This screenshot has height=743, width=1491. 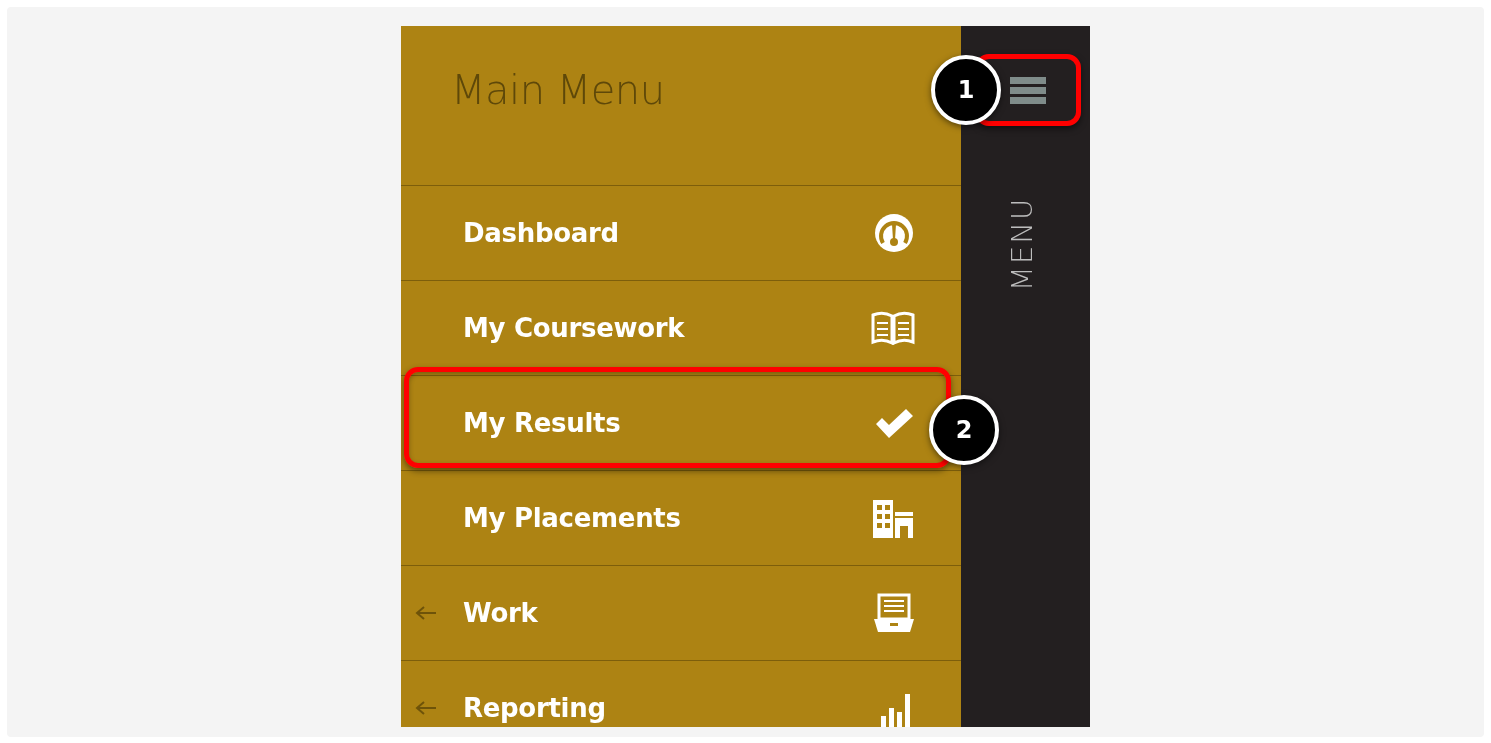 I want to click on menu-rail-label: MENU, so click(x=1023, y=244).